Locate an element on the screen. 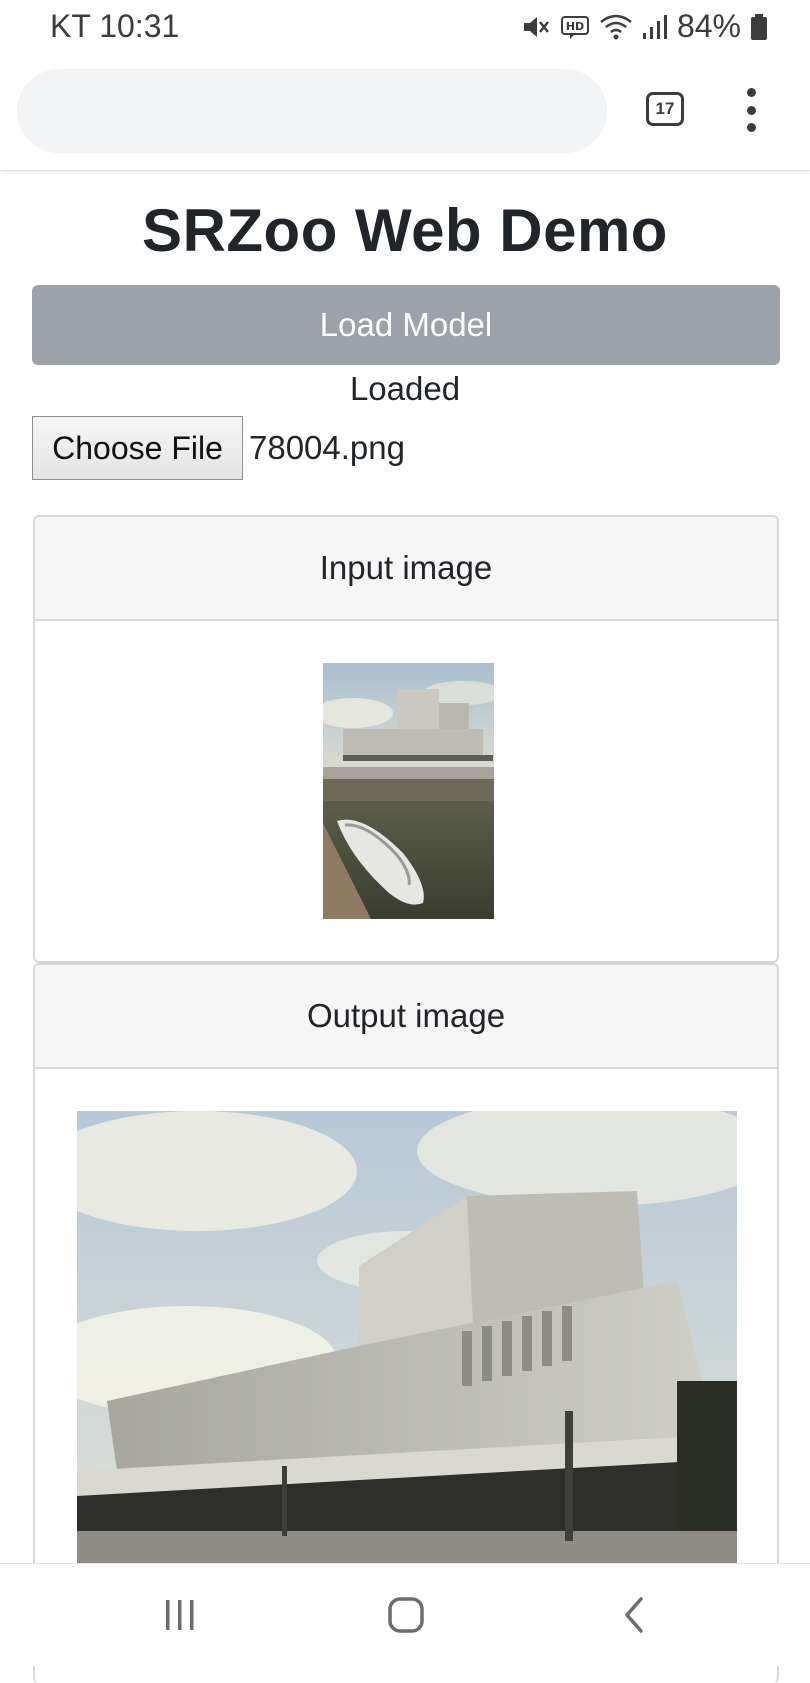  file-input: Choose File 78004.png is located at coordinates (218, 448).